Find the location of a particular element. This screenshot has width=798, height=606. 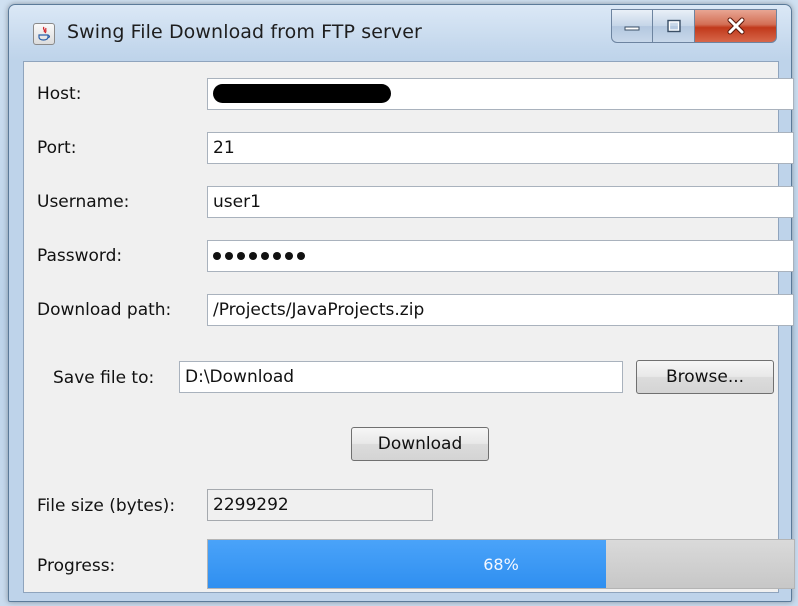

progress-percent-text: 68% is located at coordinates (501, 564).